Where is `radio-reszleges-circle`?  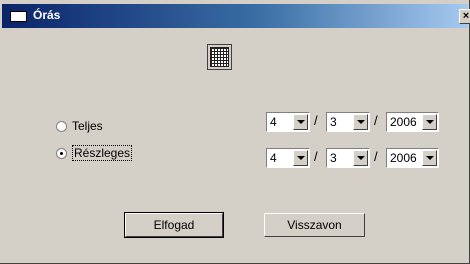
radio-reszleges-circle is located at coordinates (61, 153).